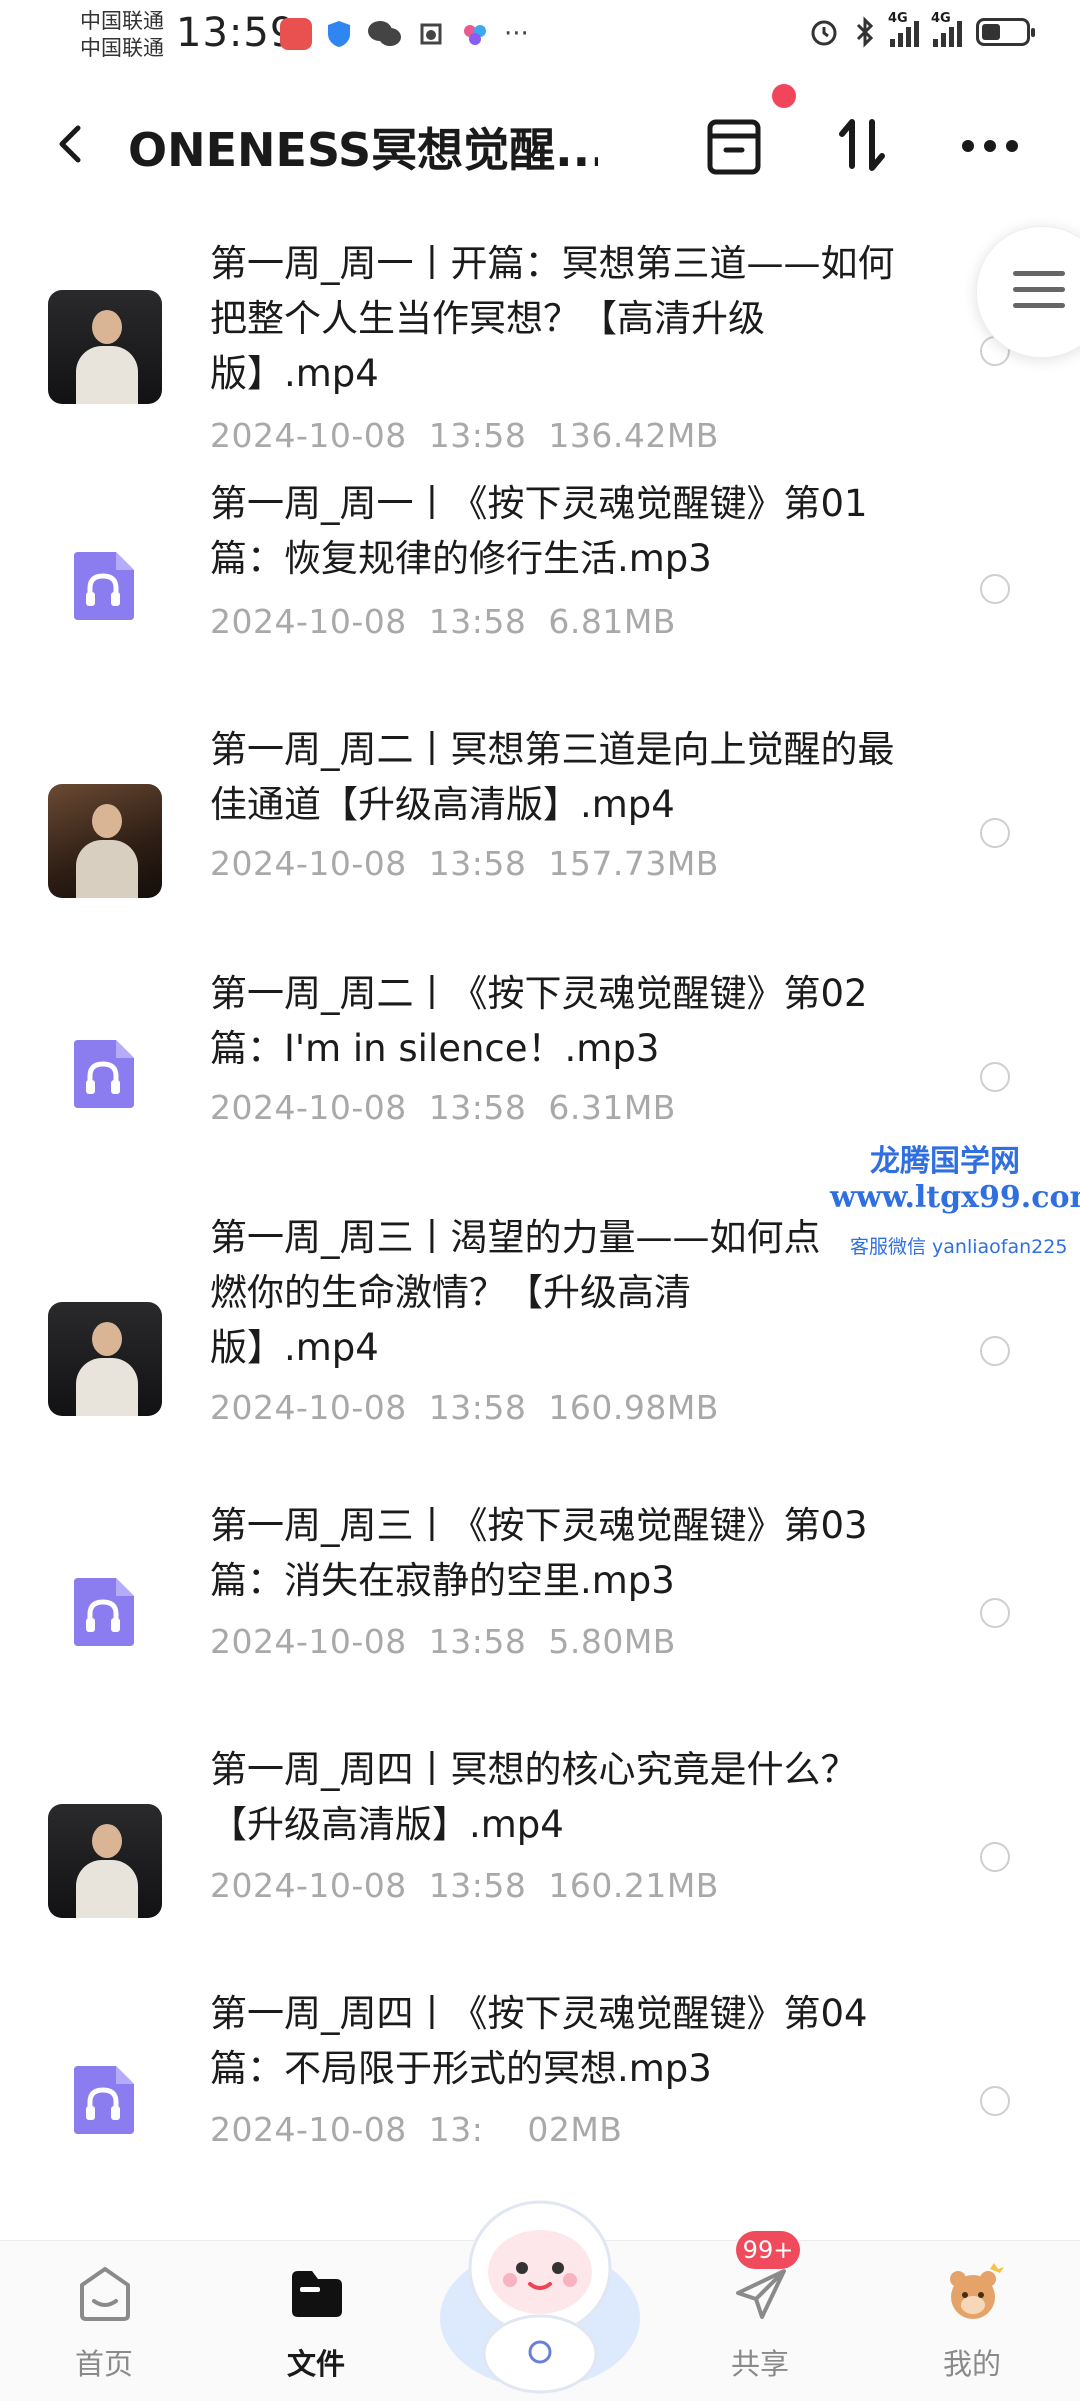  I want to click on alarm-icon, so click(824, 33).